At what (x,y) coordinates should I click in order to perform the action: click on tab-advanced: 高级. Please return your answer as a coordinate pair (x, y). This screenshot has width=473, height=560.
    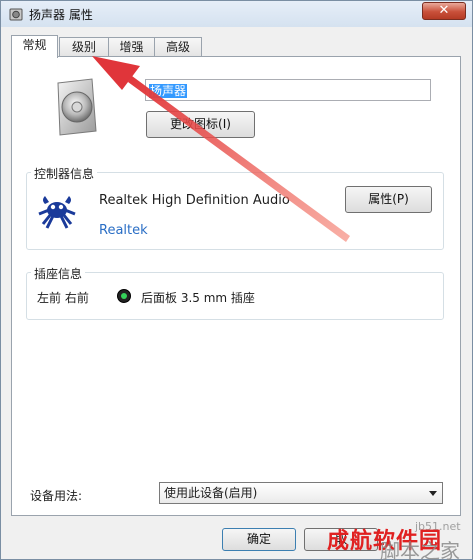
    Looking at the image, I should click on (178, 47).